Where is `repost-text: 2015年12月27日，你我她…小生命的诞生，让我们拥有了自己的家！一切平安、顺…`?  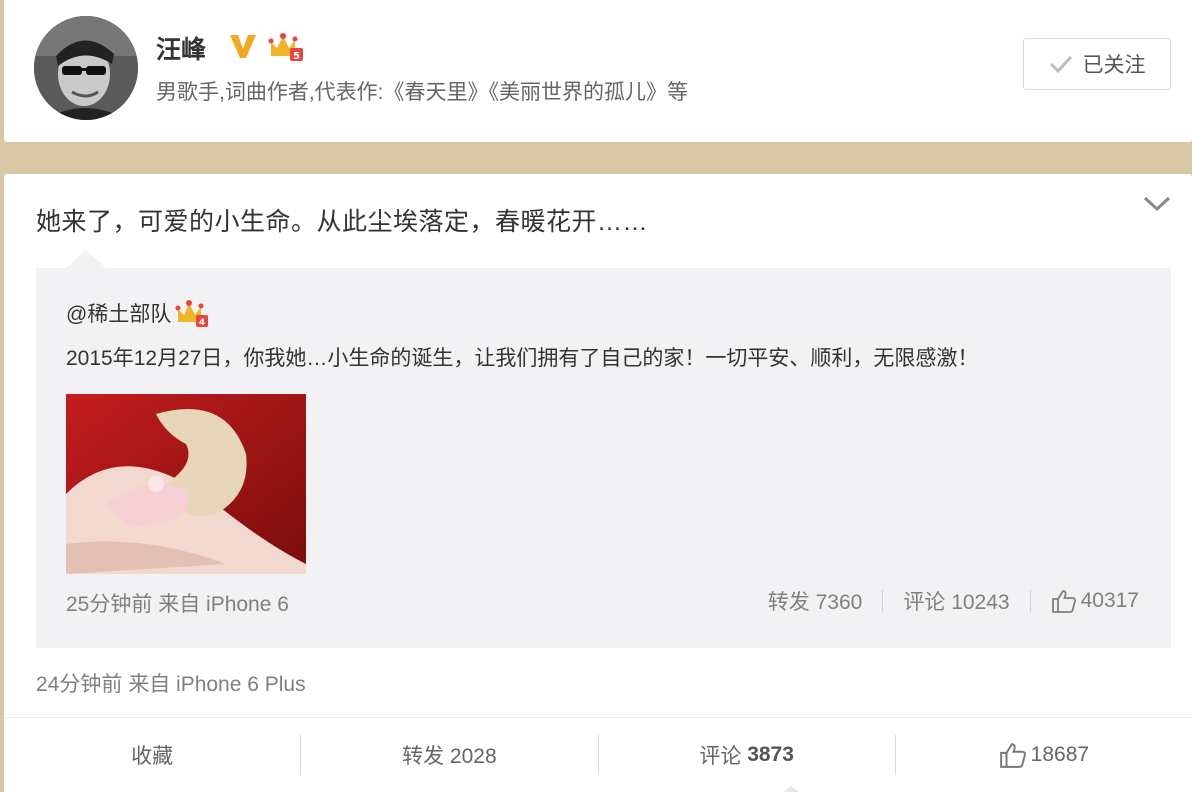 repost-text: 2015年12月27日，你我她…小生命的诞生，让我们拥有了自己的家！一切平安、顺… is located at coordinates (522, 358).